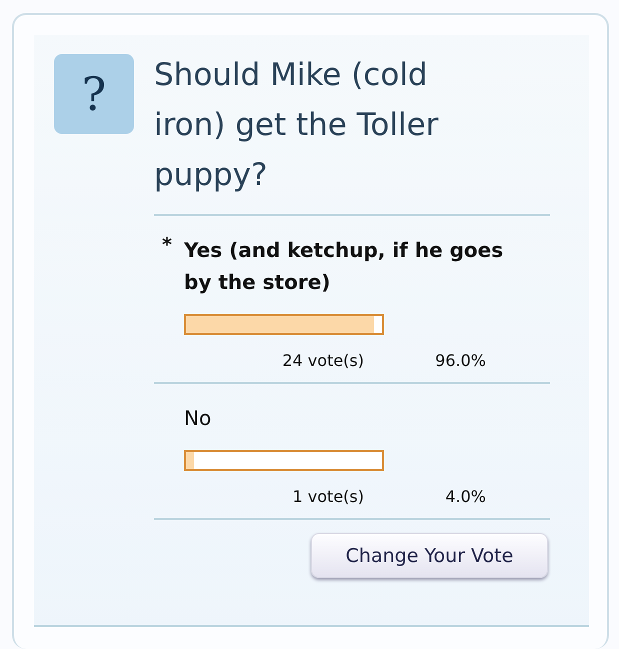  Describe the element at coordinates (94, 94) in the screenshot. I see `question-icon: ?` at that location.